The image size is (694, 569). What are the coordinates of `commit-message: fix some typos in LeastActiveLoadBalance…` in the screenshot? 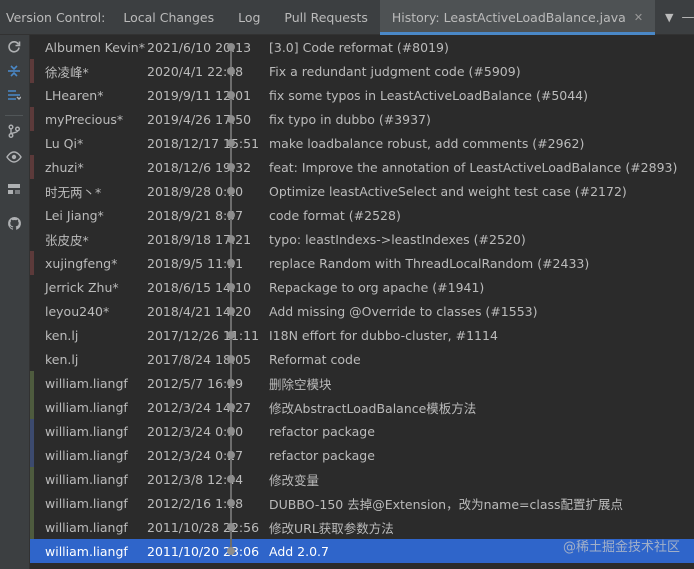 It's located at (429, 95).